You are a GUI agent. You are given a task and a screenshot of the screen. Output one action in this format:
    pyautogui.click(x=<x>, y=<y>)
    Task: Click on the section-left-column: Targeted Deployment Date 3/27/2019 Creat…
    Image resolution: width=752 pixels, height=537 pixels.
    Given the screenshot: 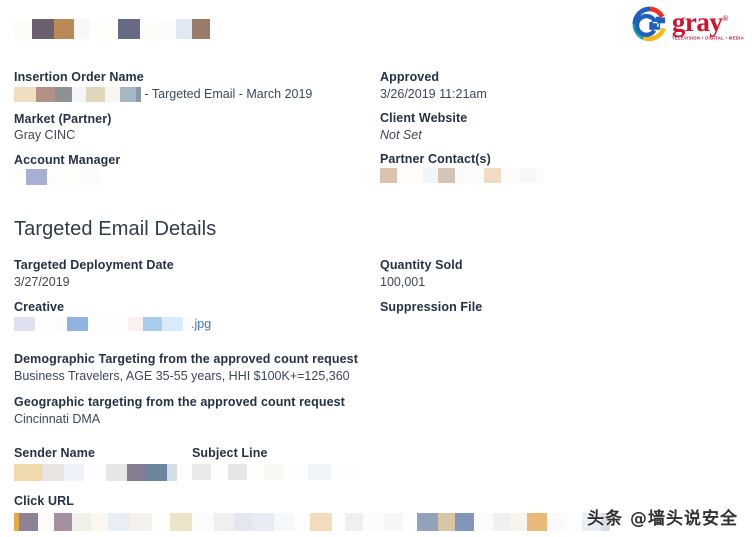 What is the action you would take?
    pyautogui.click(x=194, y=299)
    